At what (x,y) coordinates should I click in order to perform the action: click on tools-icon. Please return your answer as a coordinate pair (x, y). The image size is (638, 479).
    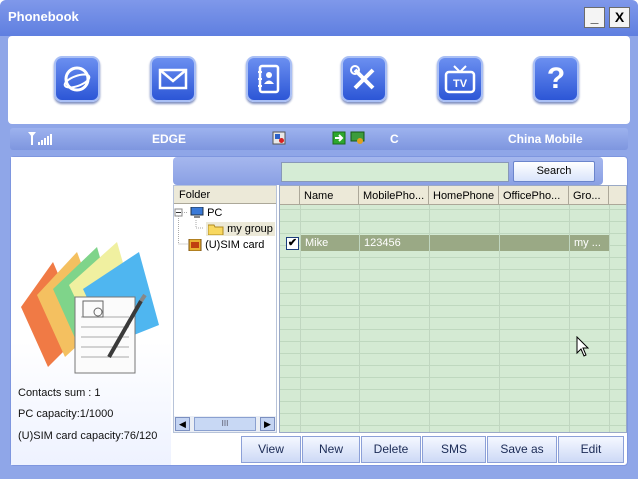
    Looking at the image, I should click on (362, 77).